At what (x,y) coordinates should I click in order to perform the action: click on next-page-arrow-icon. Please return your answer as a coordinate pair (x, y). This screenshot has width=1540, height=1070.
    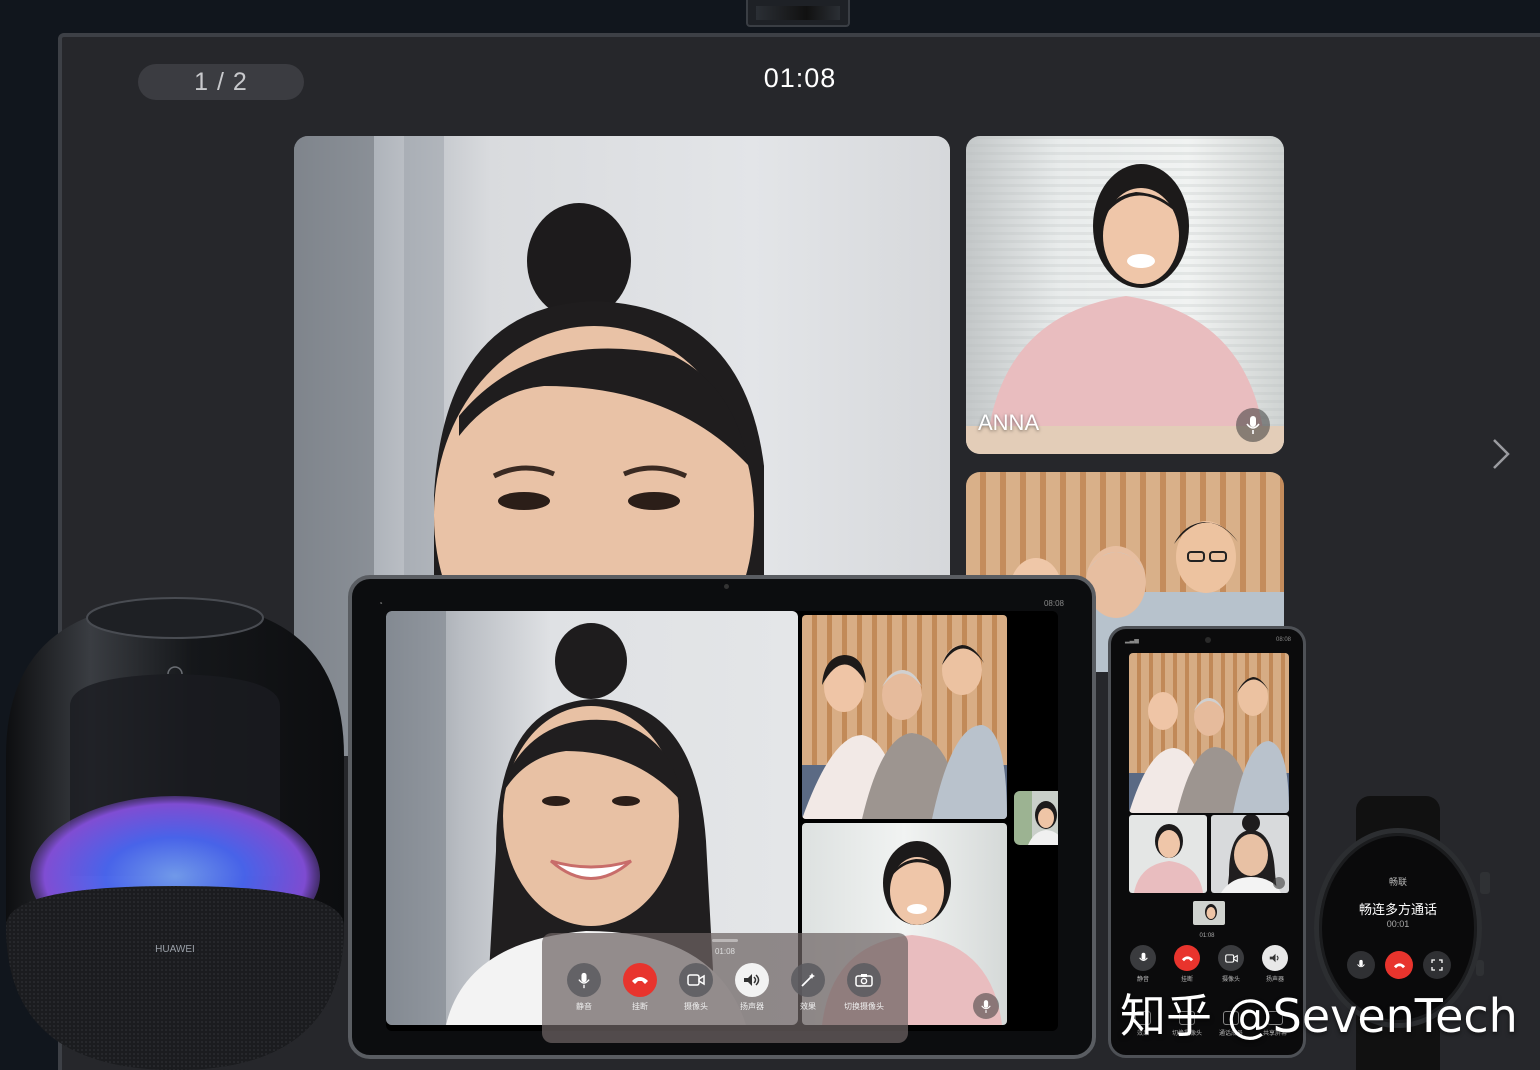
    Looking at the image, I should click on (1501, 454).